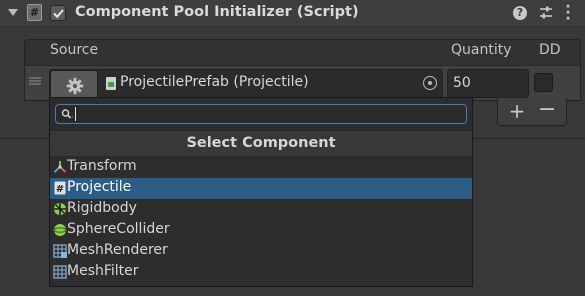  I want to click on component-item-label: MeshFilter, so click(103, 271).